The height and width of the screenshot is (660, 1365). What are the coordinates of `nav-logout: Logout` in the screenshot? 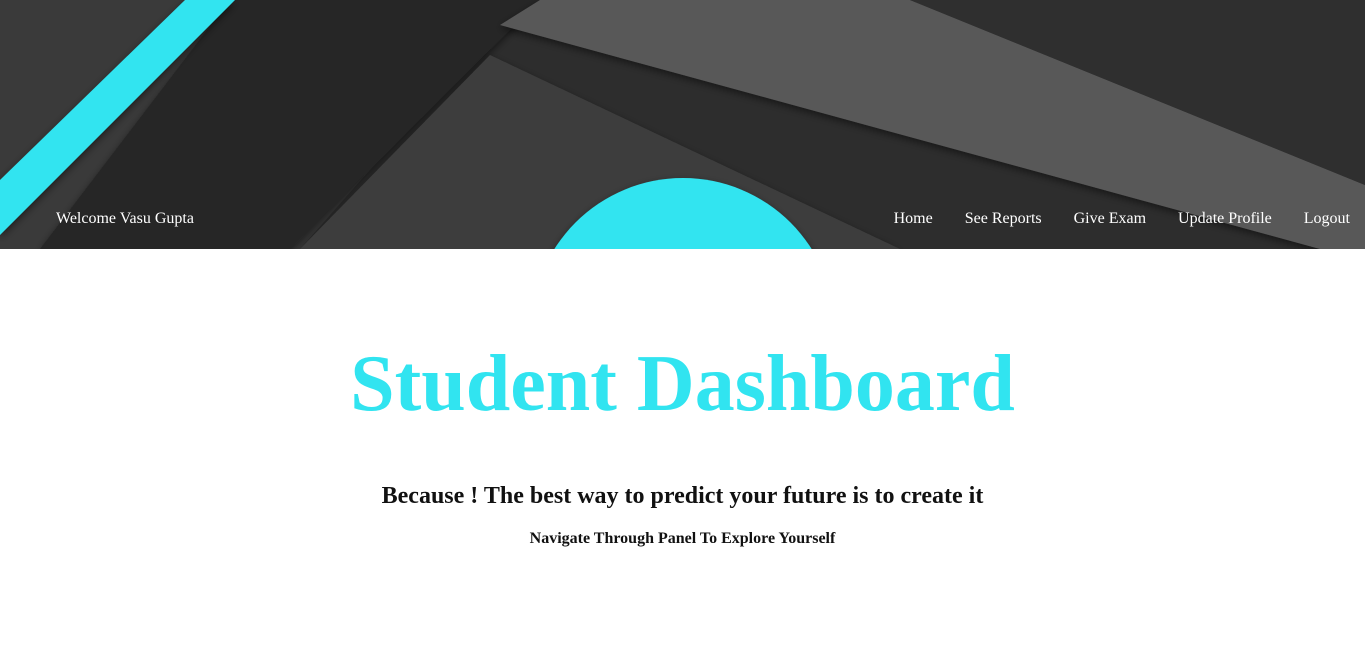 It's located at (1327, 219).